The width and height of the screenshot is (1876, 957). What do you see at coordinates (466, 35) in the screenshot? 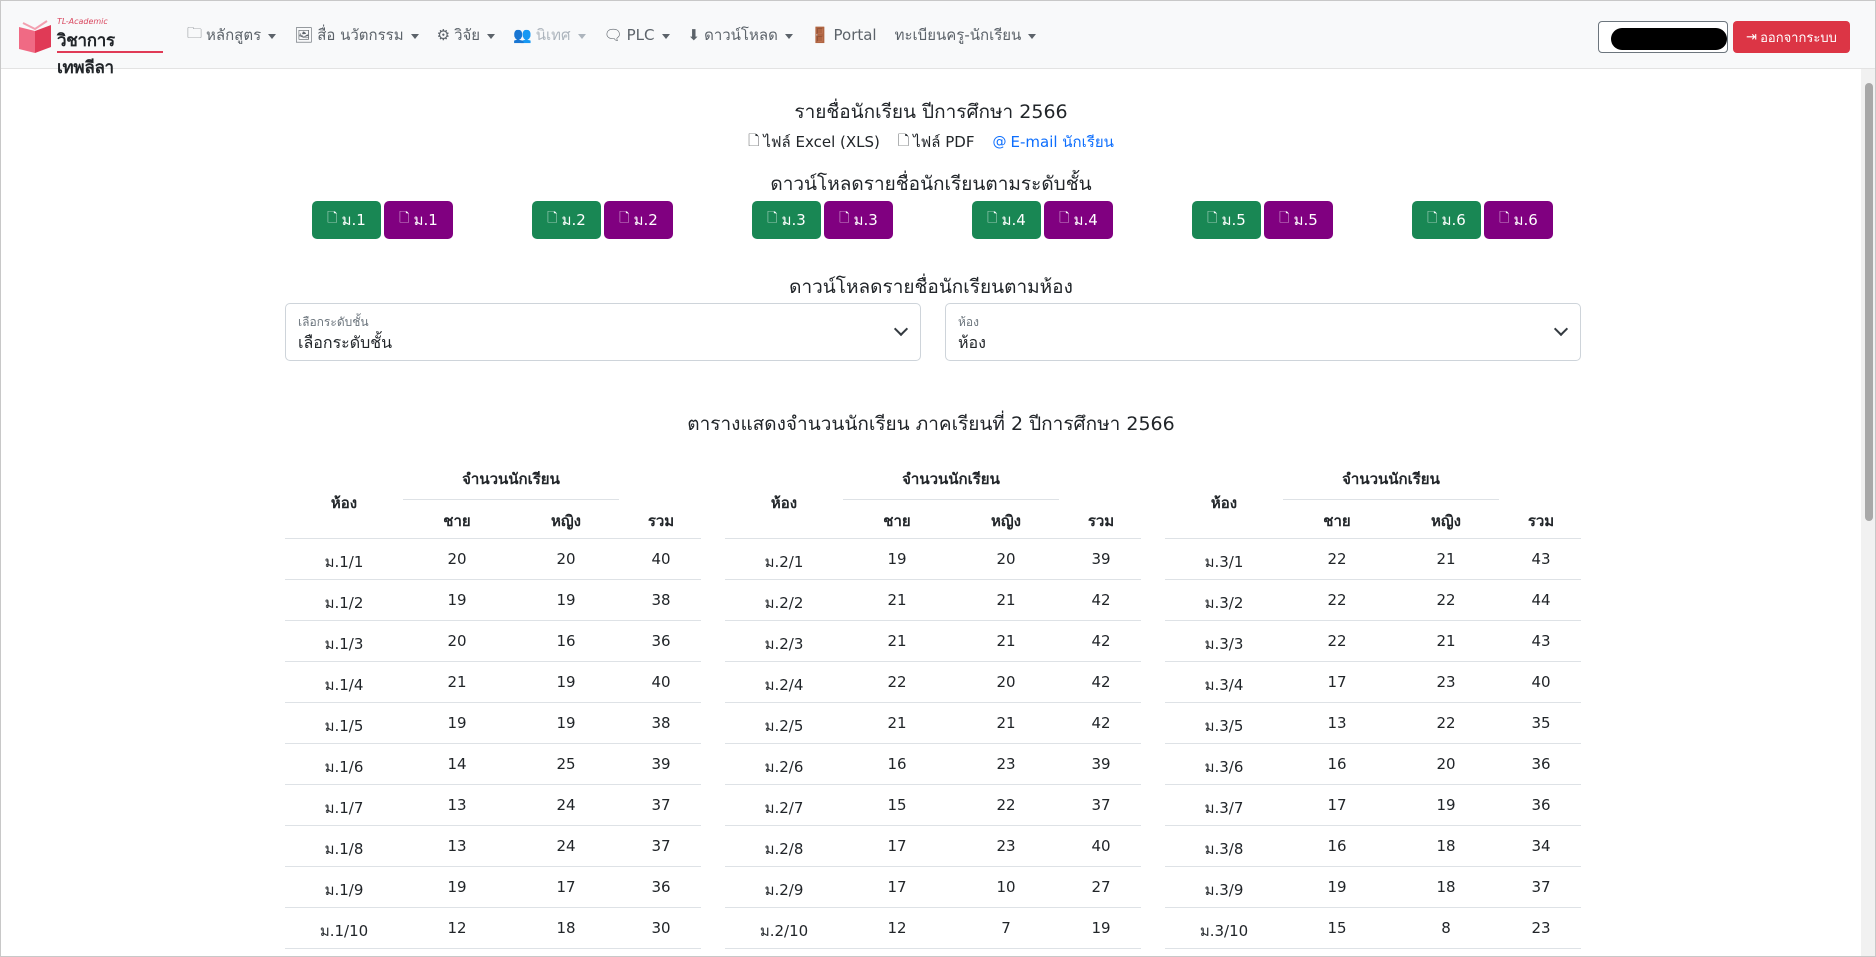
I see `nav-item-2: ⚙ วิจัย` at bounding box center [466, 35].